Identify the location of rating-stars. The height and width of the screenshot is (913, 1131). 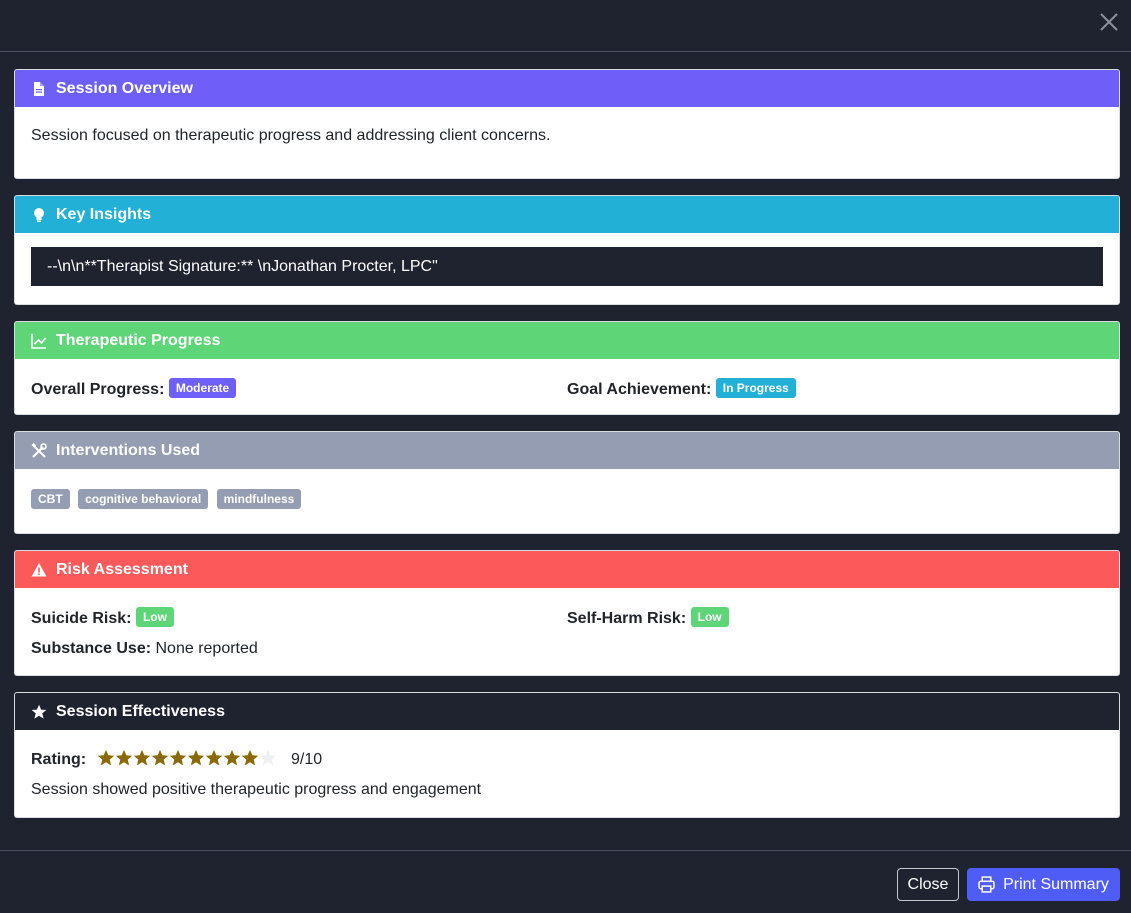
(187, 758).